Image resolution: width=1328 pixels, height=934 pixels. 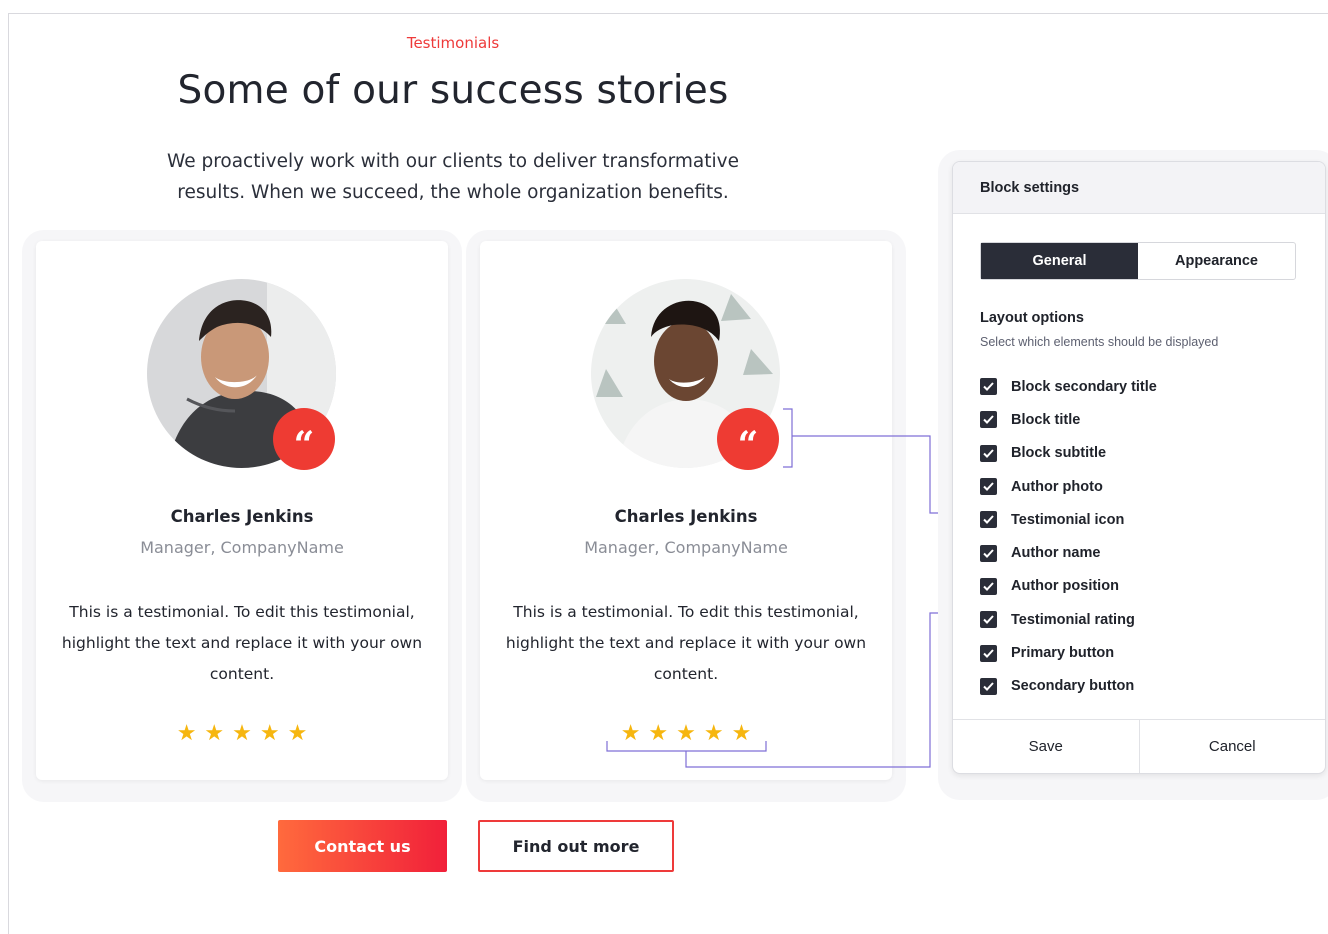 I want to click on cancel-button: Cancel, so click(x=1232, y=746).